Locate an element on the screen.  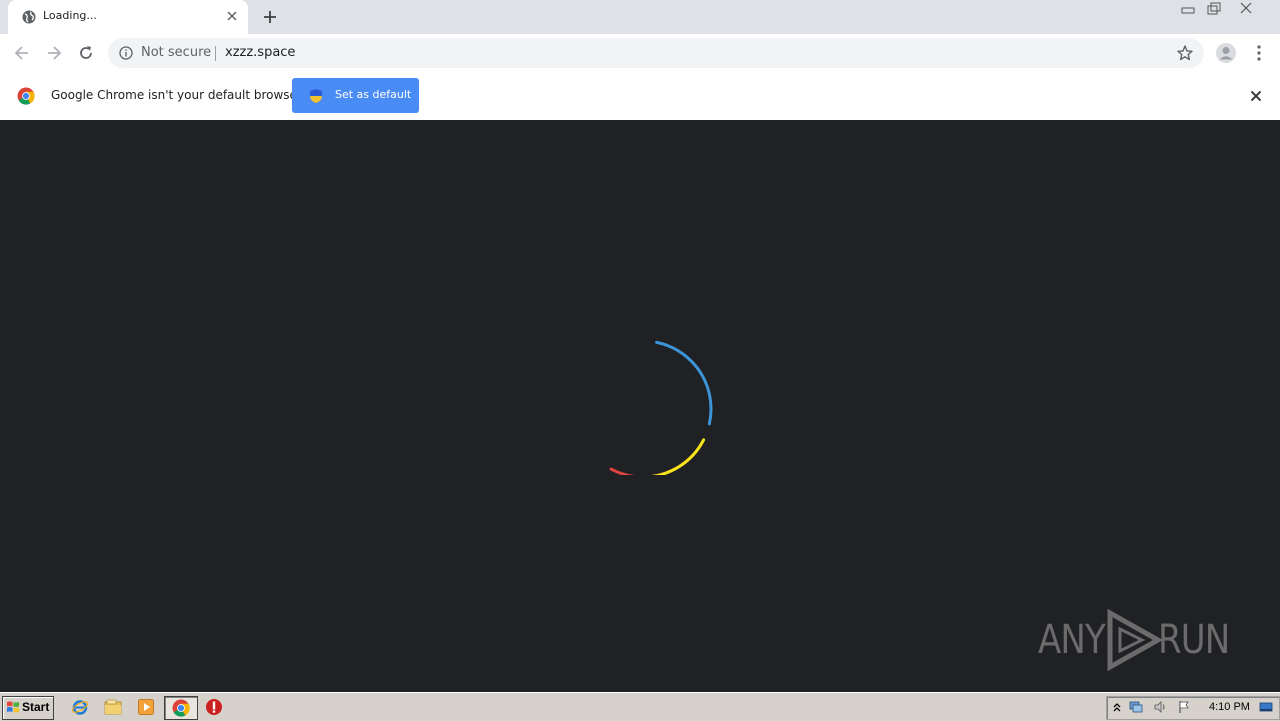
info-icon is located at coordinates (126, 53).